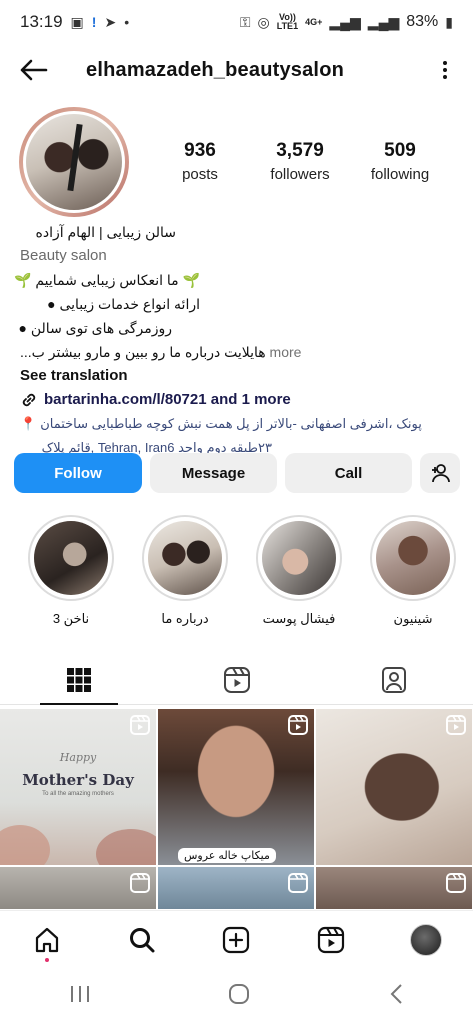 This screenshot has width=473, height=1024. Describe the element at coordinates (236, 787) in the screenshot. I see `post-thumbnail: میکاپ خاله عروس` at that location.